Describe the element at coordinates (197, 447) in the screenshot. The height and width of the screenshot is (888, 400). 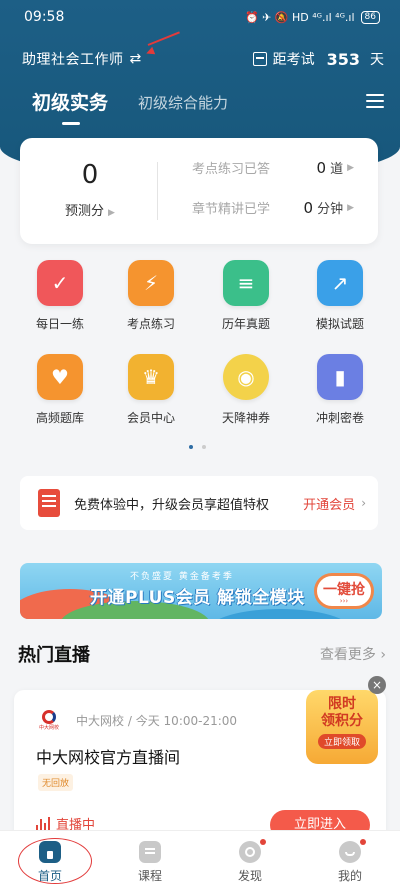
I see `page-indicator` at that location.